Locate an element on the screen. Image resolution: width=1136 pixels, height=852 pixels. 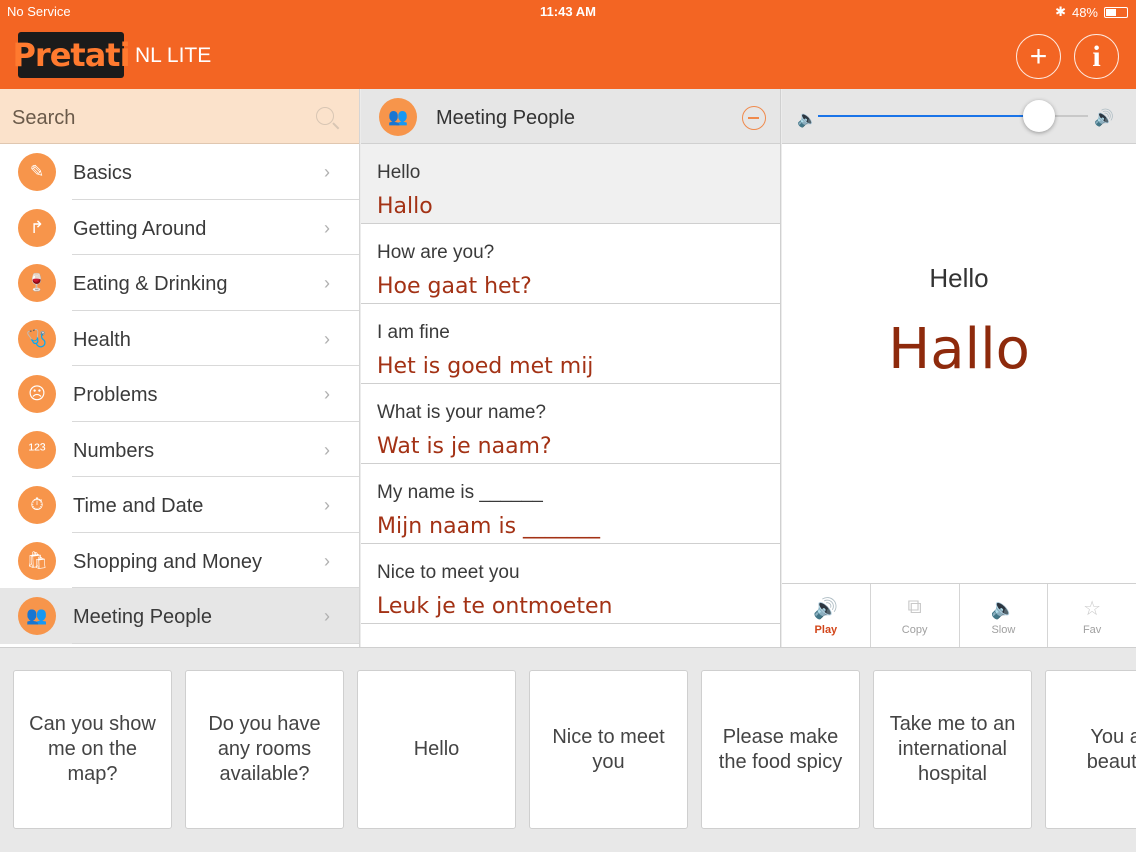
phrase-card: Take me to an international hospital is located at coordinates (952, 749).